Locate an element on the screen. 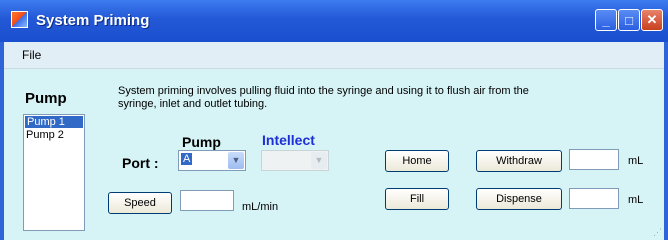 The image size is (668, 240). fill-button: Fill is located at coordinates (417, 199).